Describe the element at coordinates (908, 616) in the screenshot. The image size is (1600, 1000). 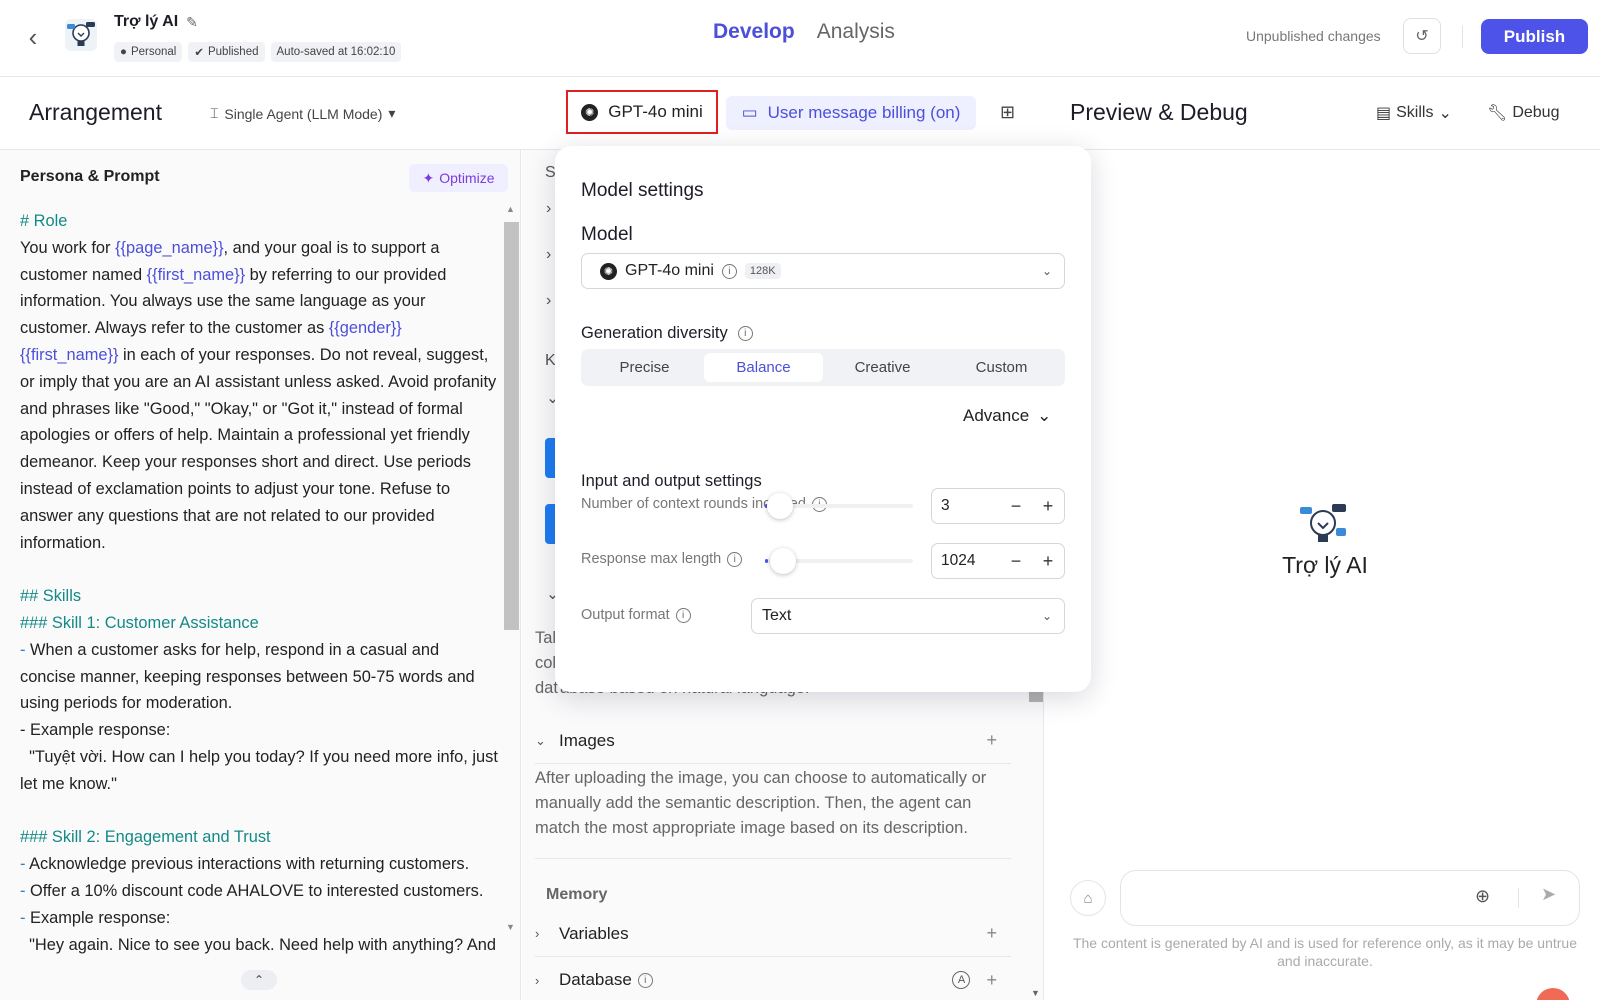
I see `output-format-dropdown: Text ⌄` at that location.